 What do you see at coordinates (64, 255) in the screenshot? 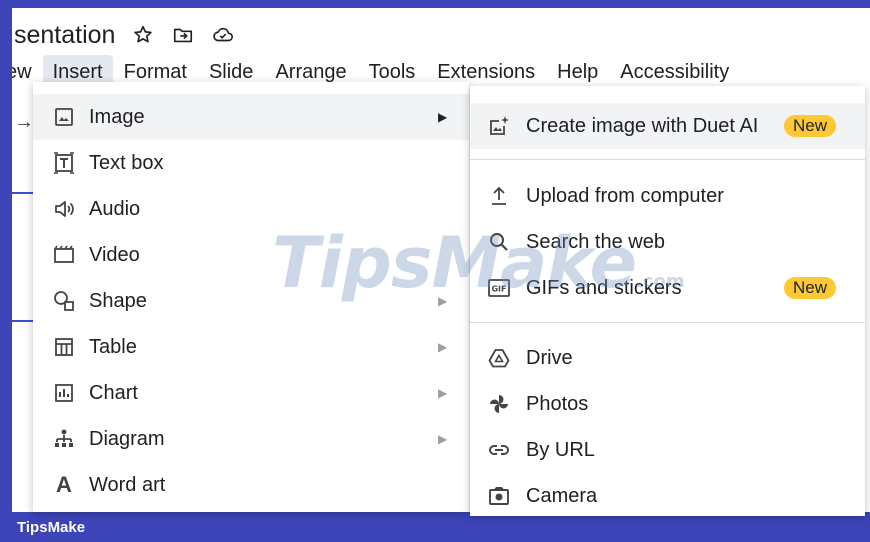
I see `video-icon` at bounding box center [64, 255].